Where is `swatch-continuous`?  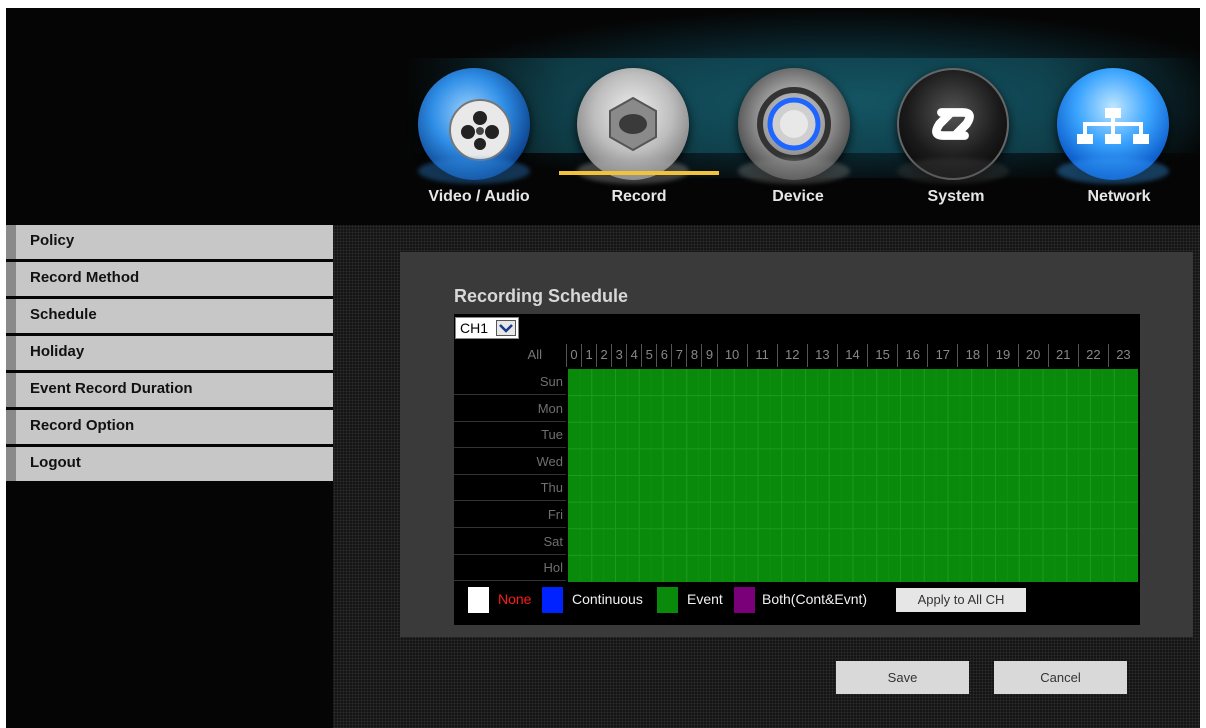 swatch-continuous is located at coordinates (552, 600).